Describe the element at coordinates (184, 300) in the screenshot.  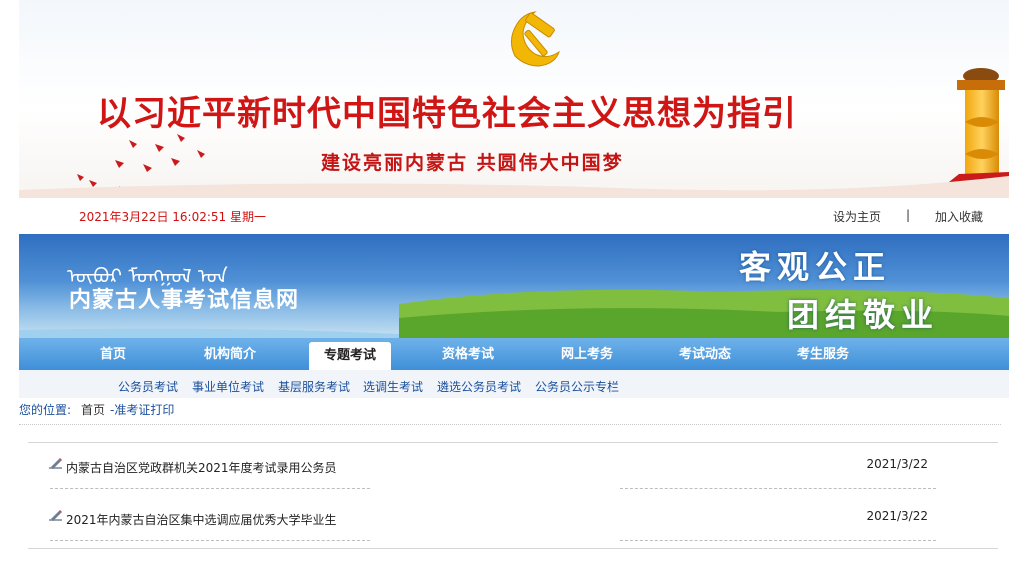
I see `site-title: 内蒙古人事考试信息网` at that location.